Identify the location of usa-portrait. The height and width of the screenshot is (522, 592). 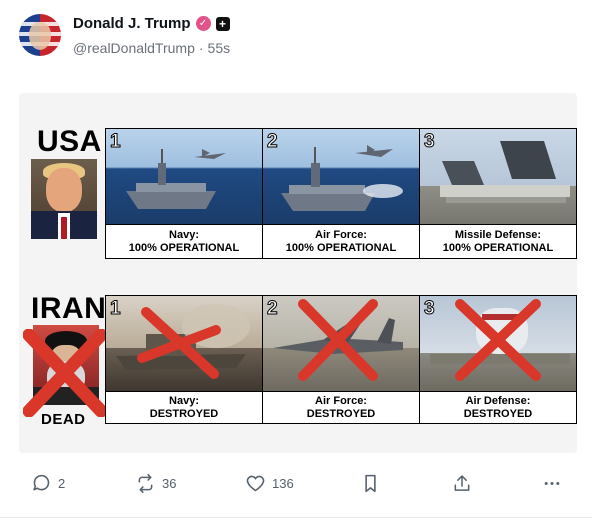
(64, 199).